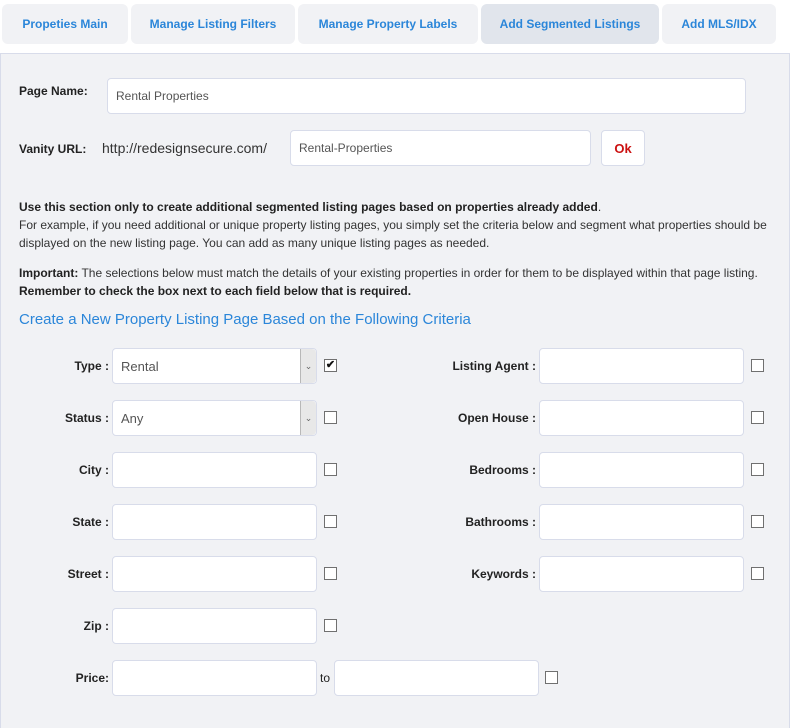  What do you see at coordinates (214, 626) in the screenshot?
I see `zip-input` at bounding box center [214, 626].